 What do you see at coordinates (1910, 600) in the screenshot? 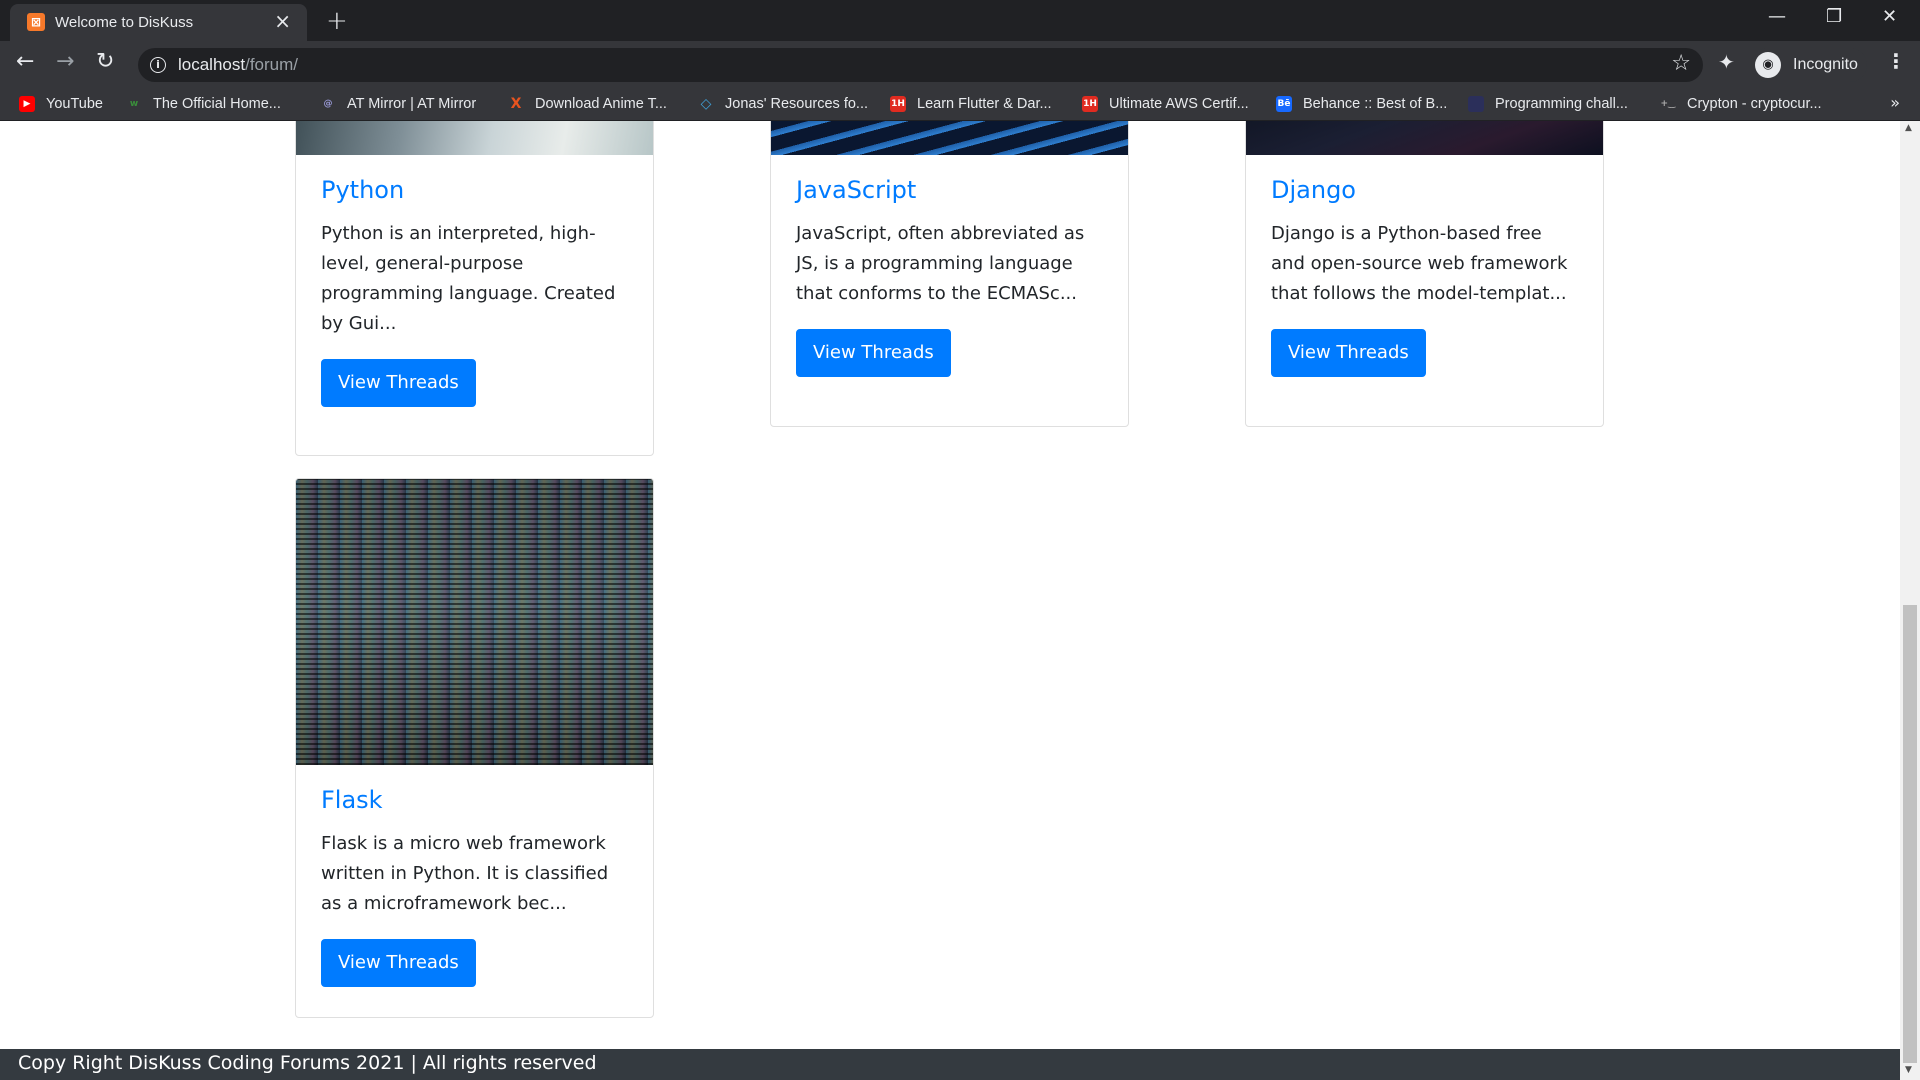
I see `page-scrollbar: ▲ ▼` at bounding box center [1910, 600].